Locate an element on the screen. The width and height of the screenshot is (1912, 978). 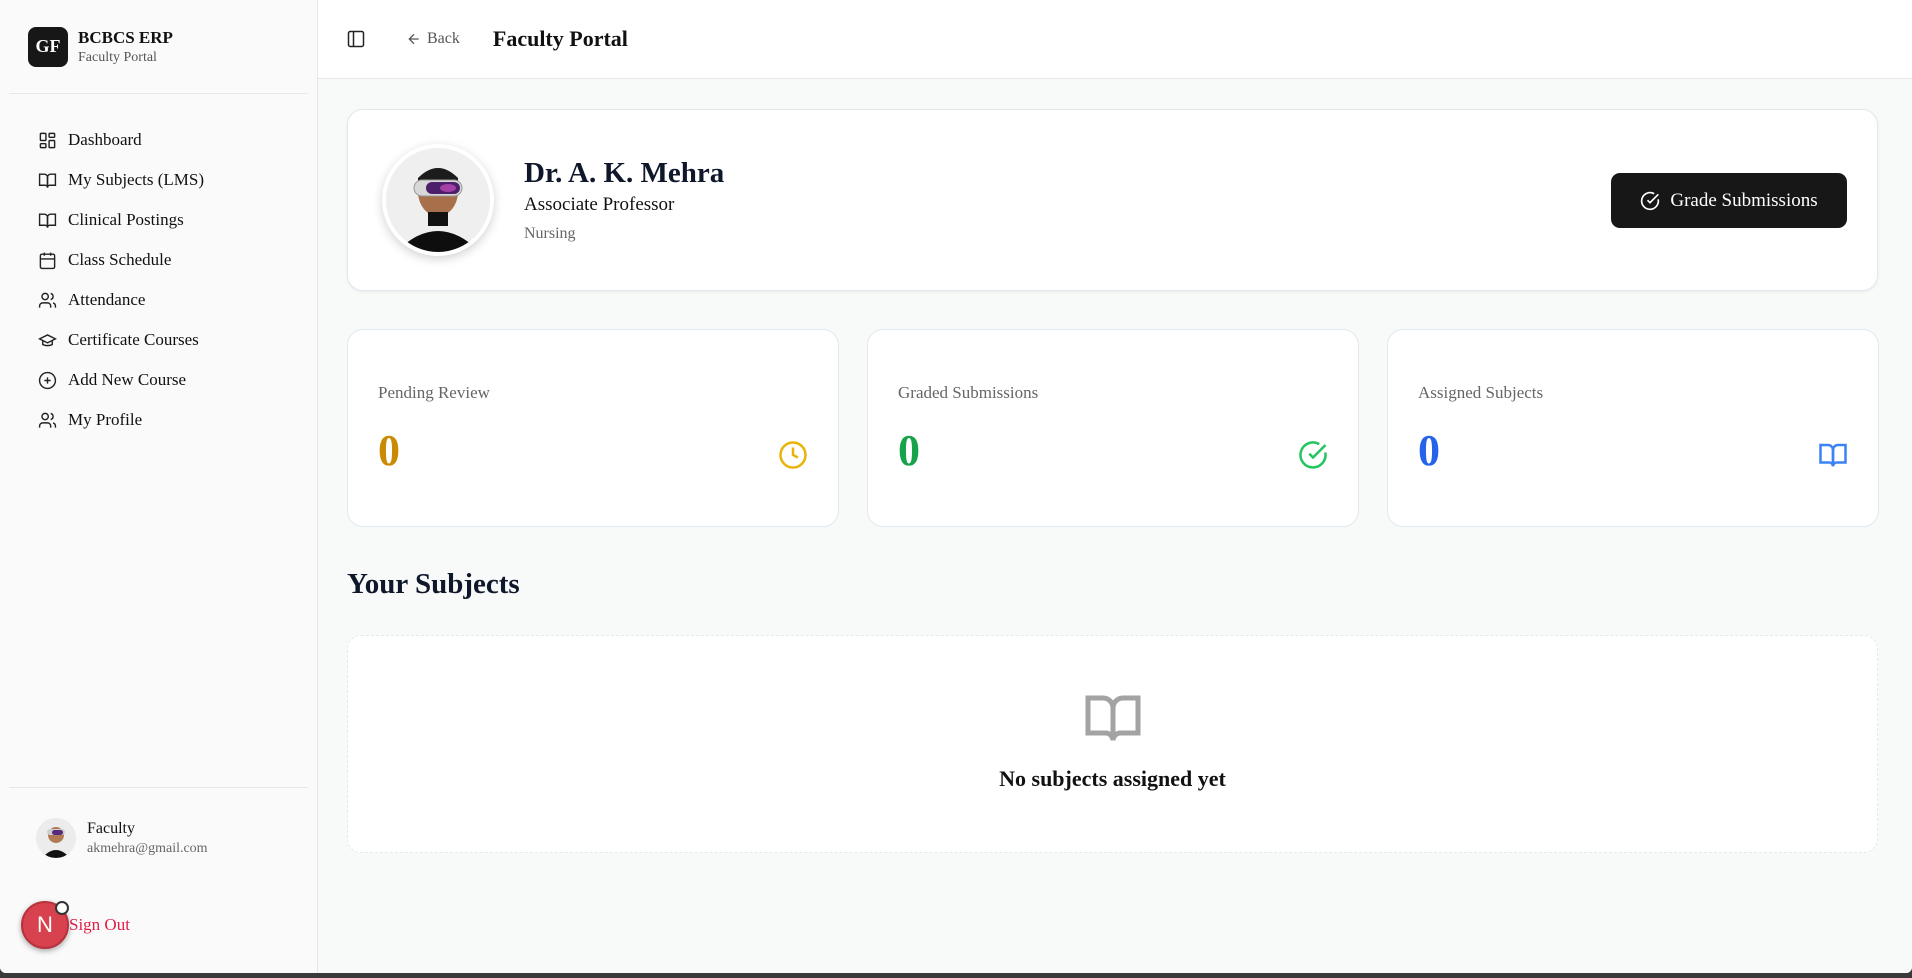
user-role: Faculty is located at coordinates (111, 828).